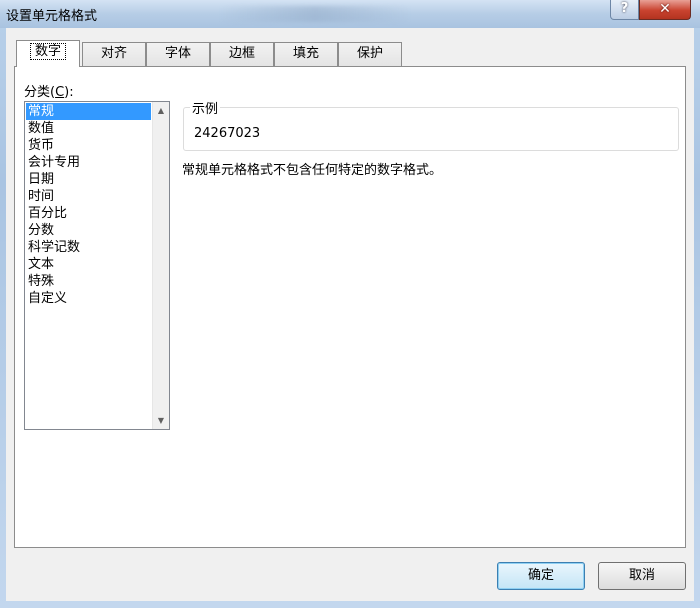 The height and width of the screenshot is (608, 700). What do you see at coordinates (88, 281) in the screenshot?
I see `category-item-special: 特殊` at bounding box center [88, 281].